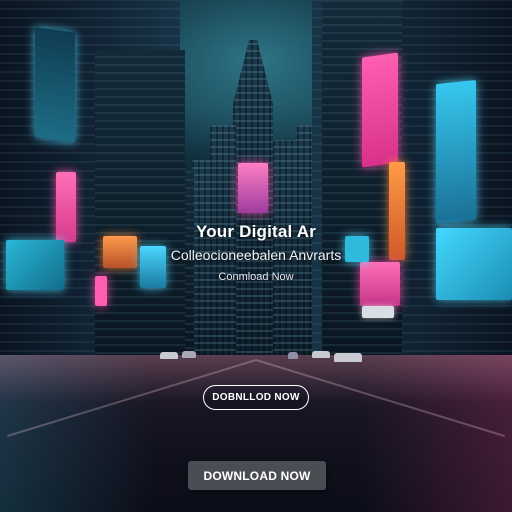 Image resolution: width=512 pixels, height=512 pixels. I want to click on hero-subtitle: Colleocioneebalen Anvrarts, so click(256, 255).